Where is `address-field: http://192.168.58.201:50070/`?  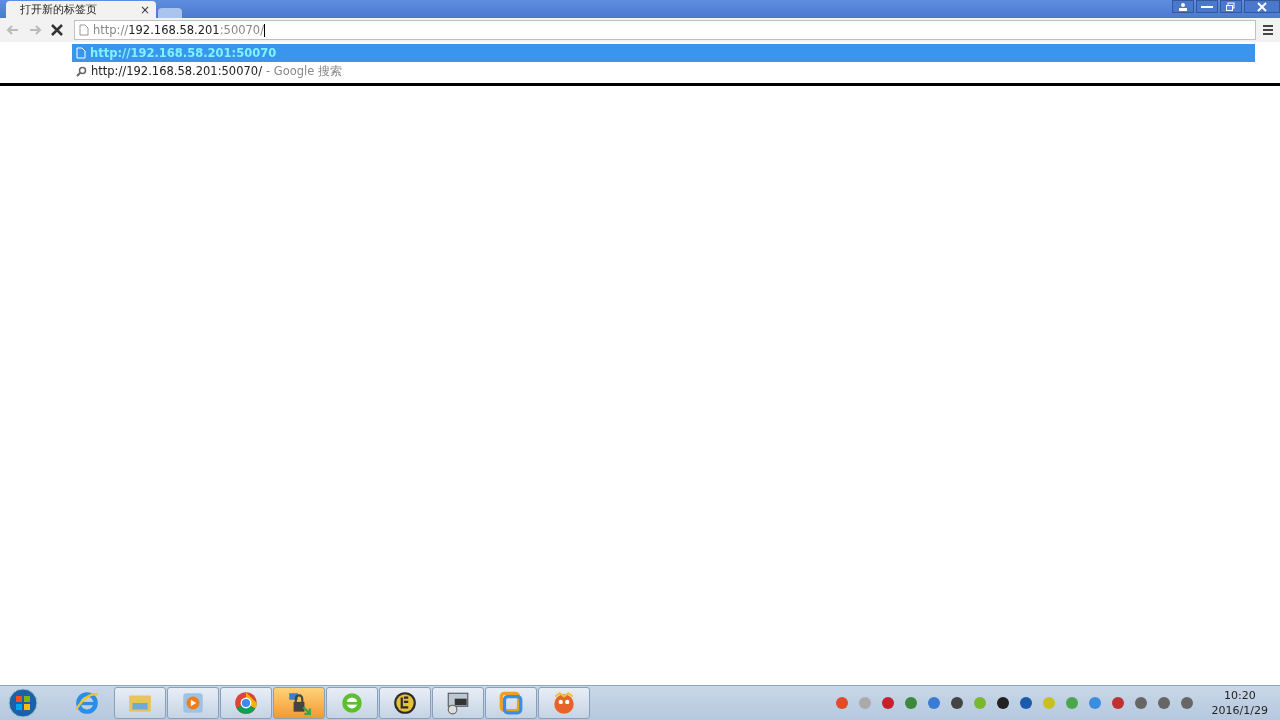 address-field: http://192.168.58.201:50070/ is located at coordinates (665, 30).